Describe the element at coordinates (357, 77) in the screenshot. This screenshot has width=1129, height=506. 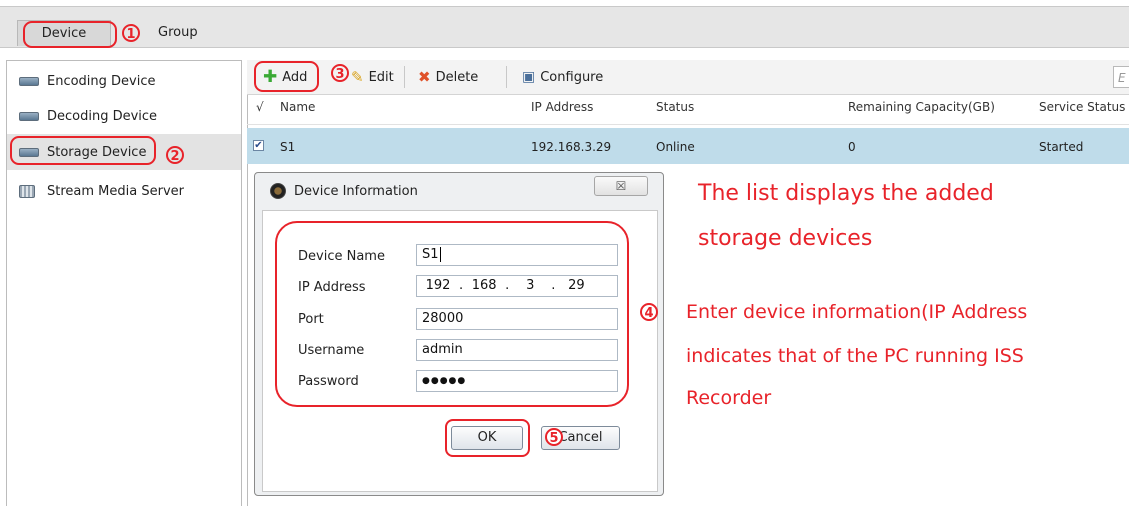
I see `pencil-icon: ✎` at that location.